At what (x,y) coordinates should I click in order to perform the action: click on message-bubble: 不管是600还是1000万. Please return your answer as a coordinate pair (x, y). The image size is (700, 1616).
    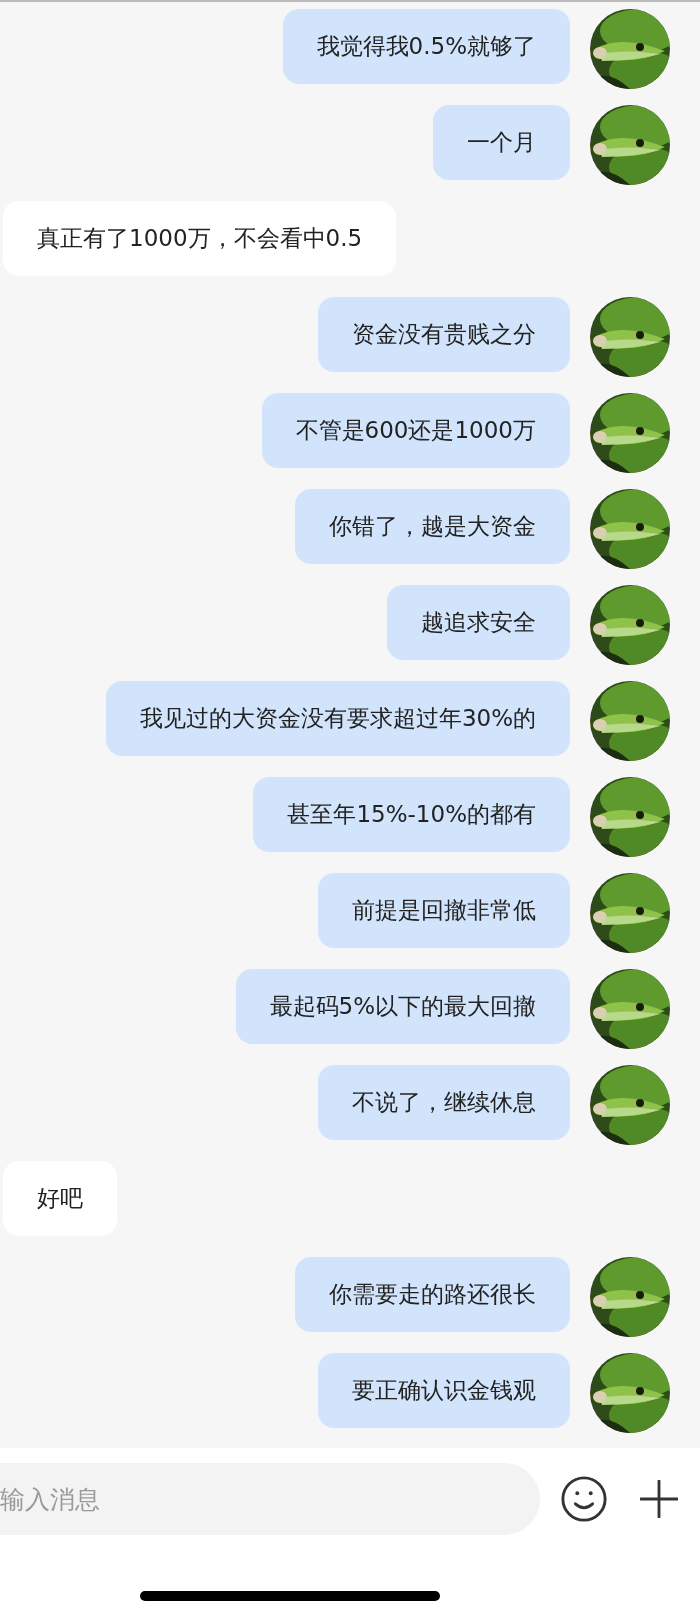
    Looking at the image, I should click on (415, 430).